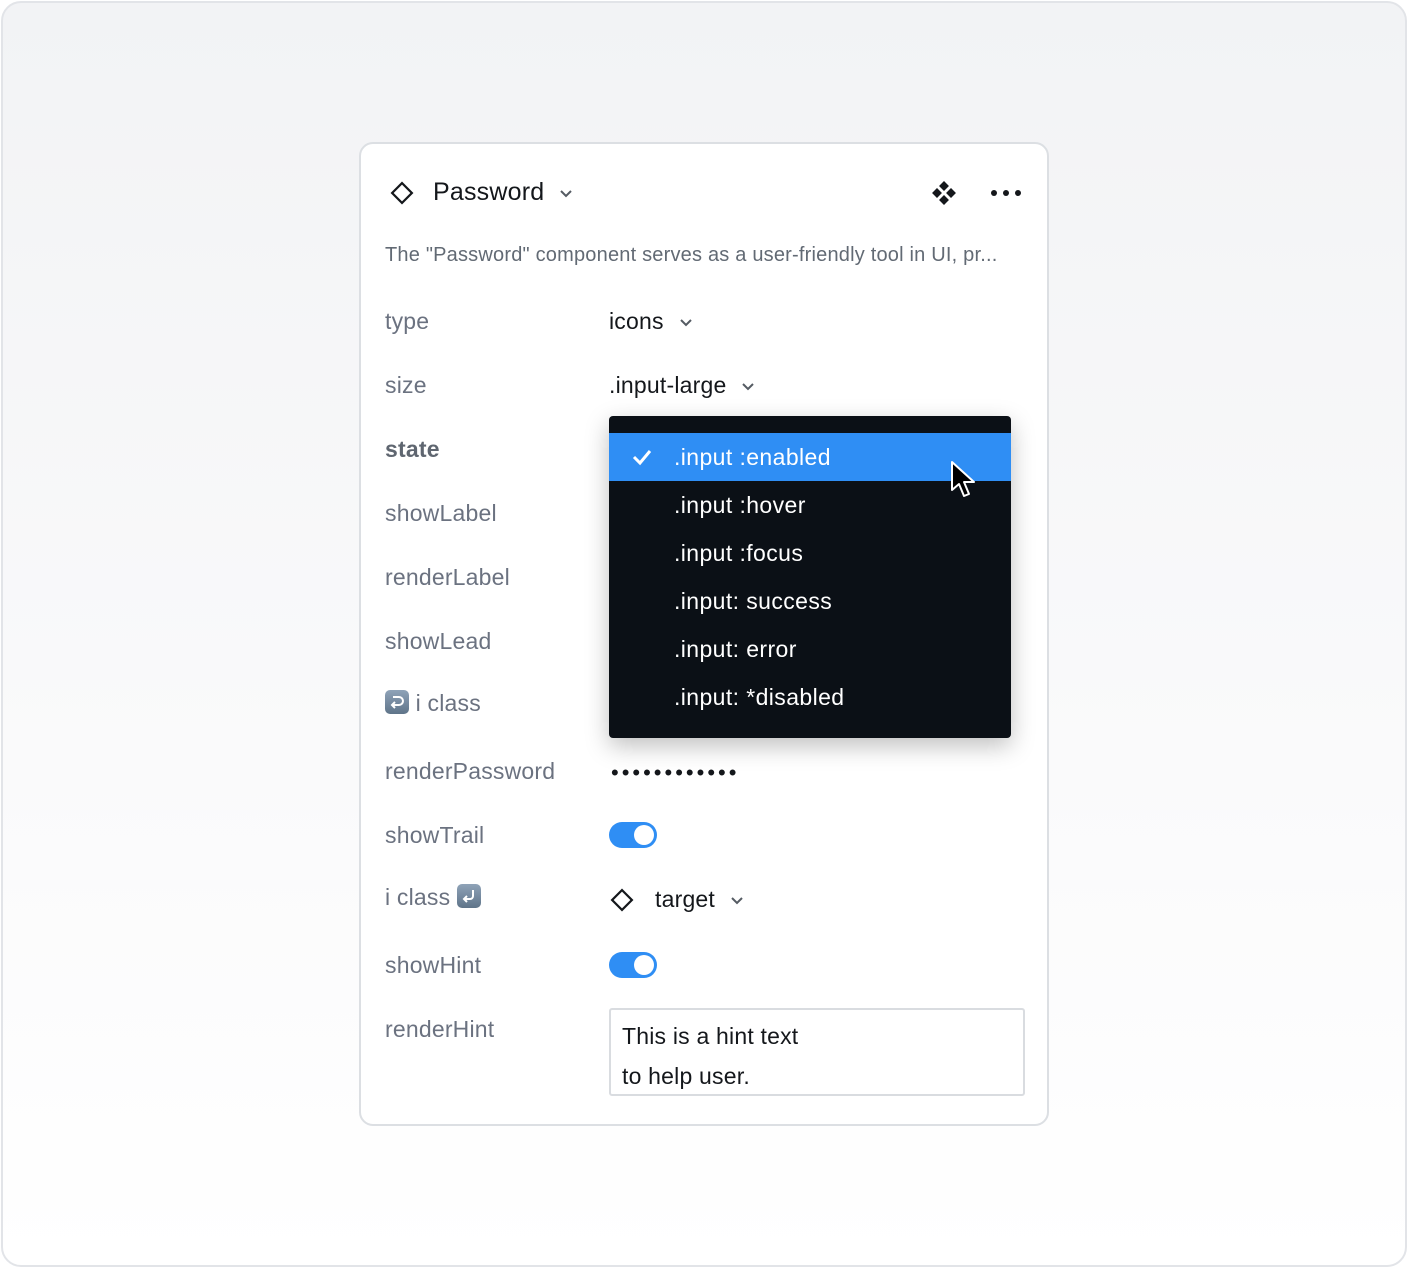  Describe the element at coordinates (438, 641) in the screenshot. I see `prop-label-showlead: showLead` at that location.